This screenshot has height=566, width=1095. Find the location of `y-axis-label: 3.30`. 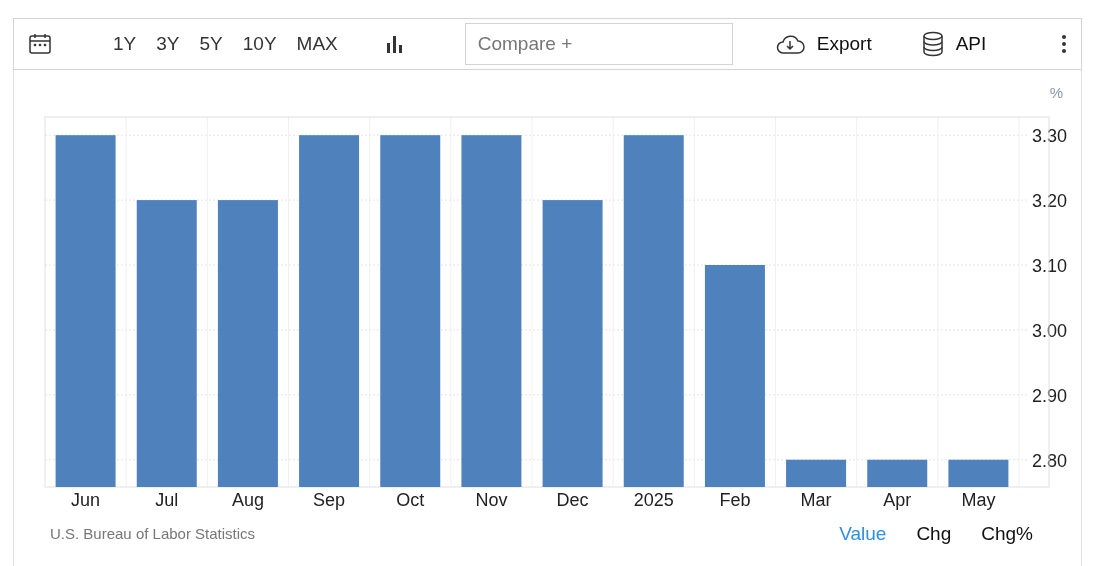

y-axis-label: 3.30 is located at coordinates (1050, 136).